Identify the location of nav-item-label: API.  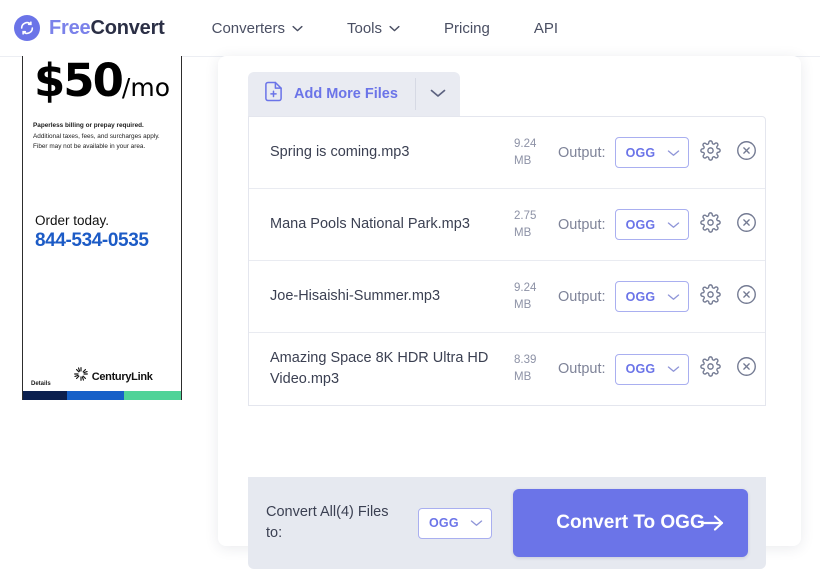
(546, 28).